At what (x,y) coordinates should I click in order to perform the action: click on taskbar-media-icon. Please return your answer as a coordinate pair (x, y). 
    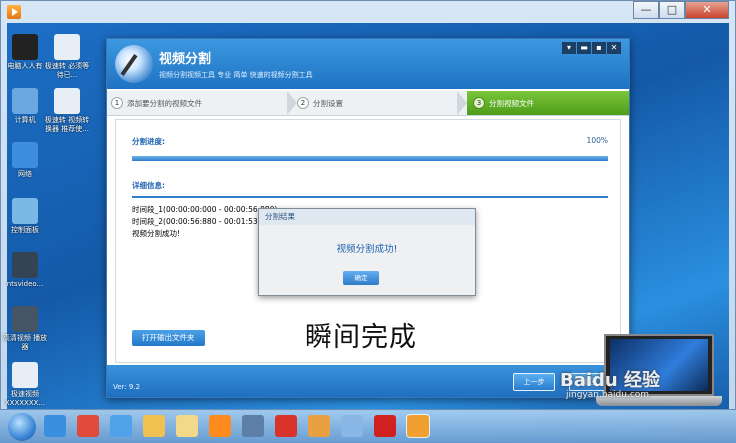
    Looking at the image, I should click on (220, 426).